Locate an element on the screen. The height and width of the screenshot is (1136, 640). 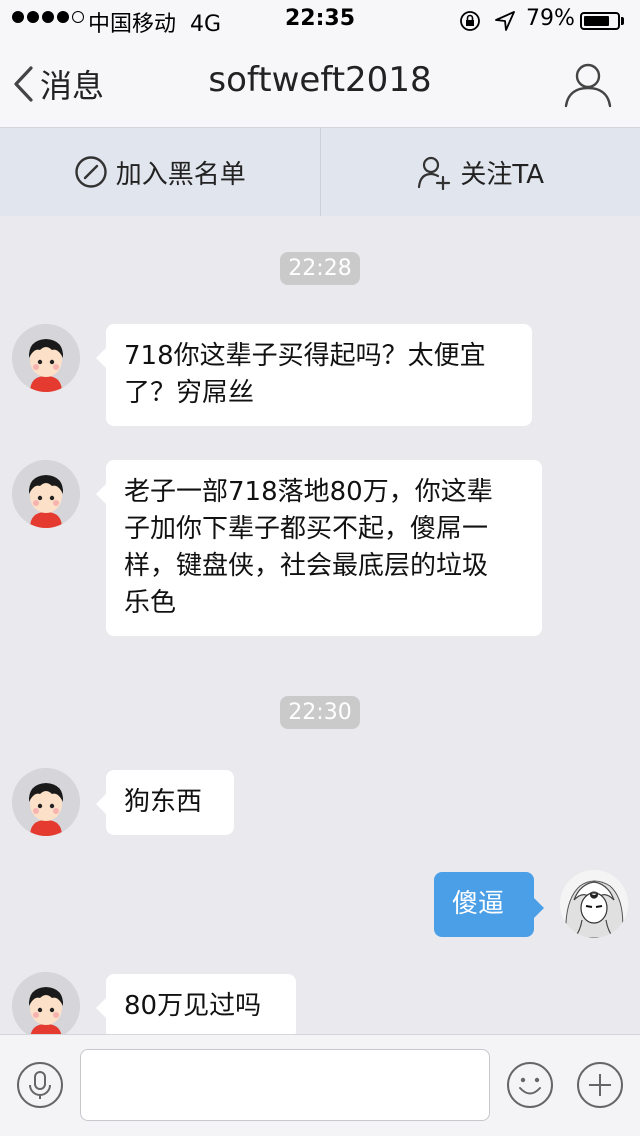
timestamp: 22:28 is located at coordinates (320, 268).